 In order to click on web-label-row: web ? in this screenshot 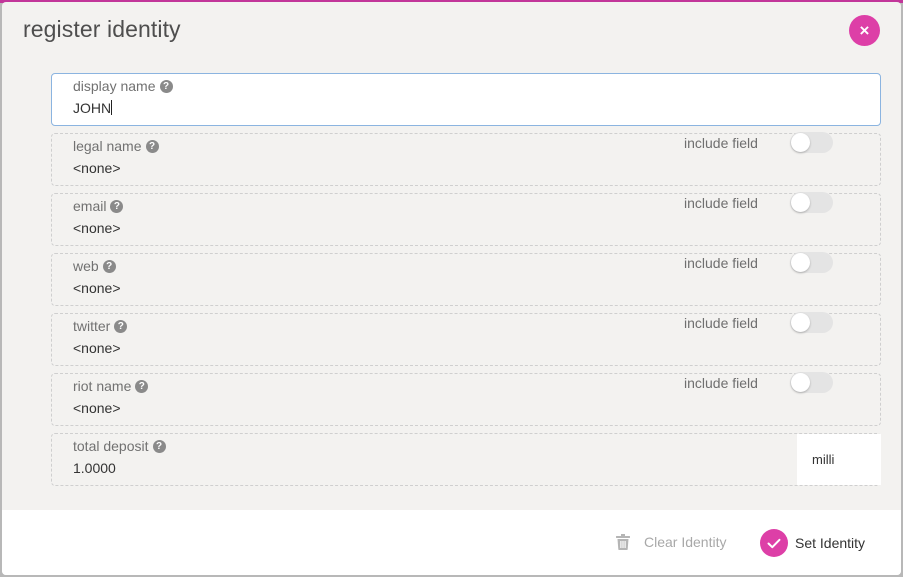, I will do `click(94, 266)`.